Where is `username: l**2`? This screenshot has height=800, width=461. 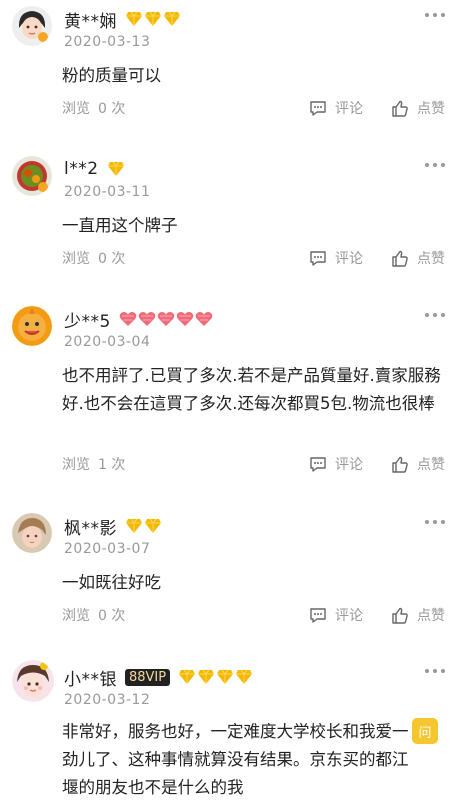 username: l**2 is located at coordinates (81, 169).